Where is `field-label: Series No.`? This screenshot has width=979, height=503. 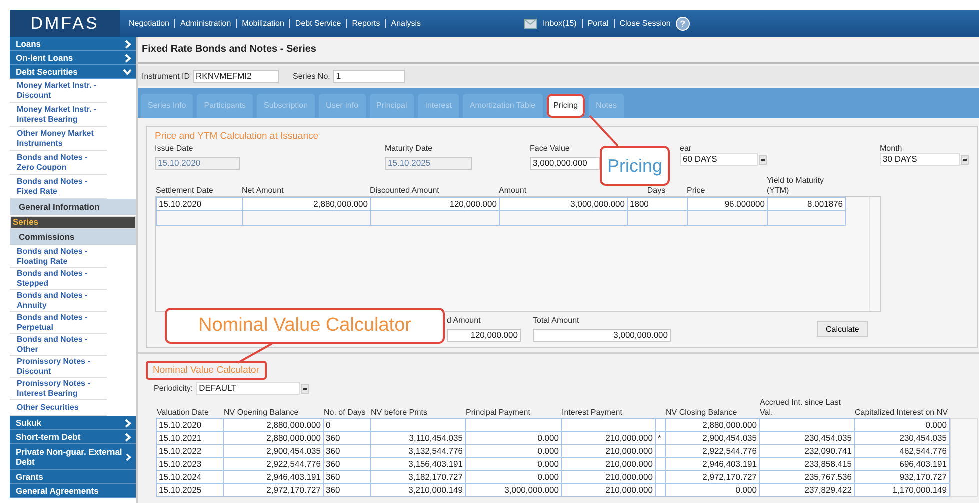 field-label: Series No. is located at coordinates (311, 76).